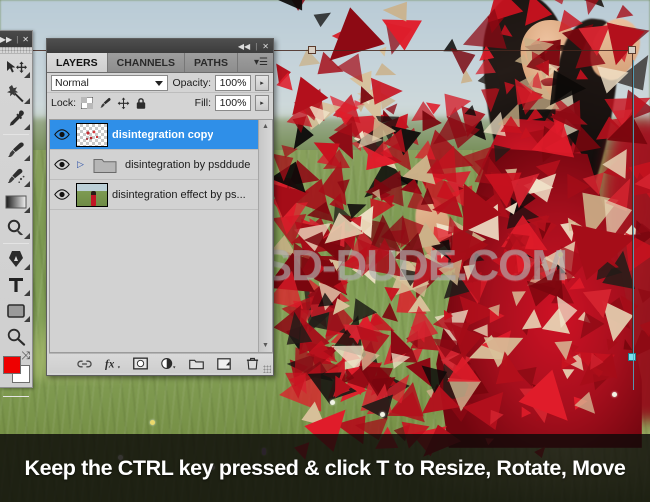  What do you see at coordinates (191, 82) in the screenshot?
I see `opacity-label: Opacity:` at bounding box center [191, 82].